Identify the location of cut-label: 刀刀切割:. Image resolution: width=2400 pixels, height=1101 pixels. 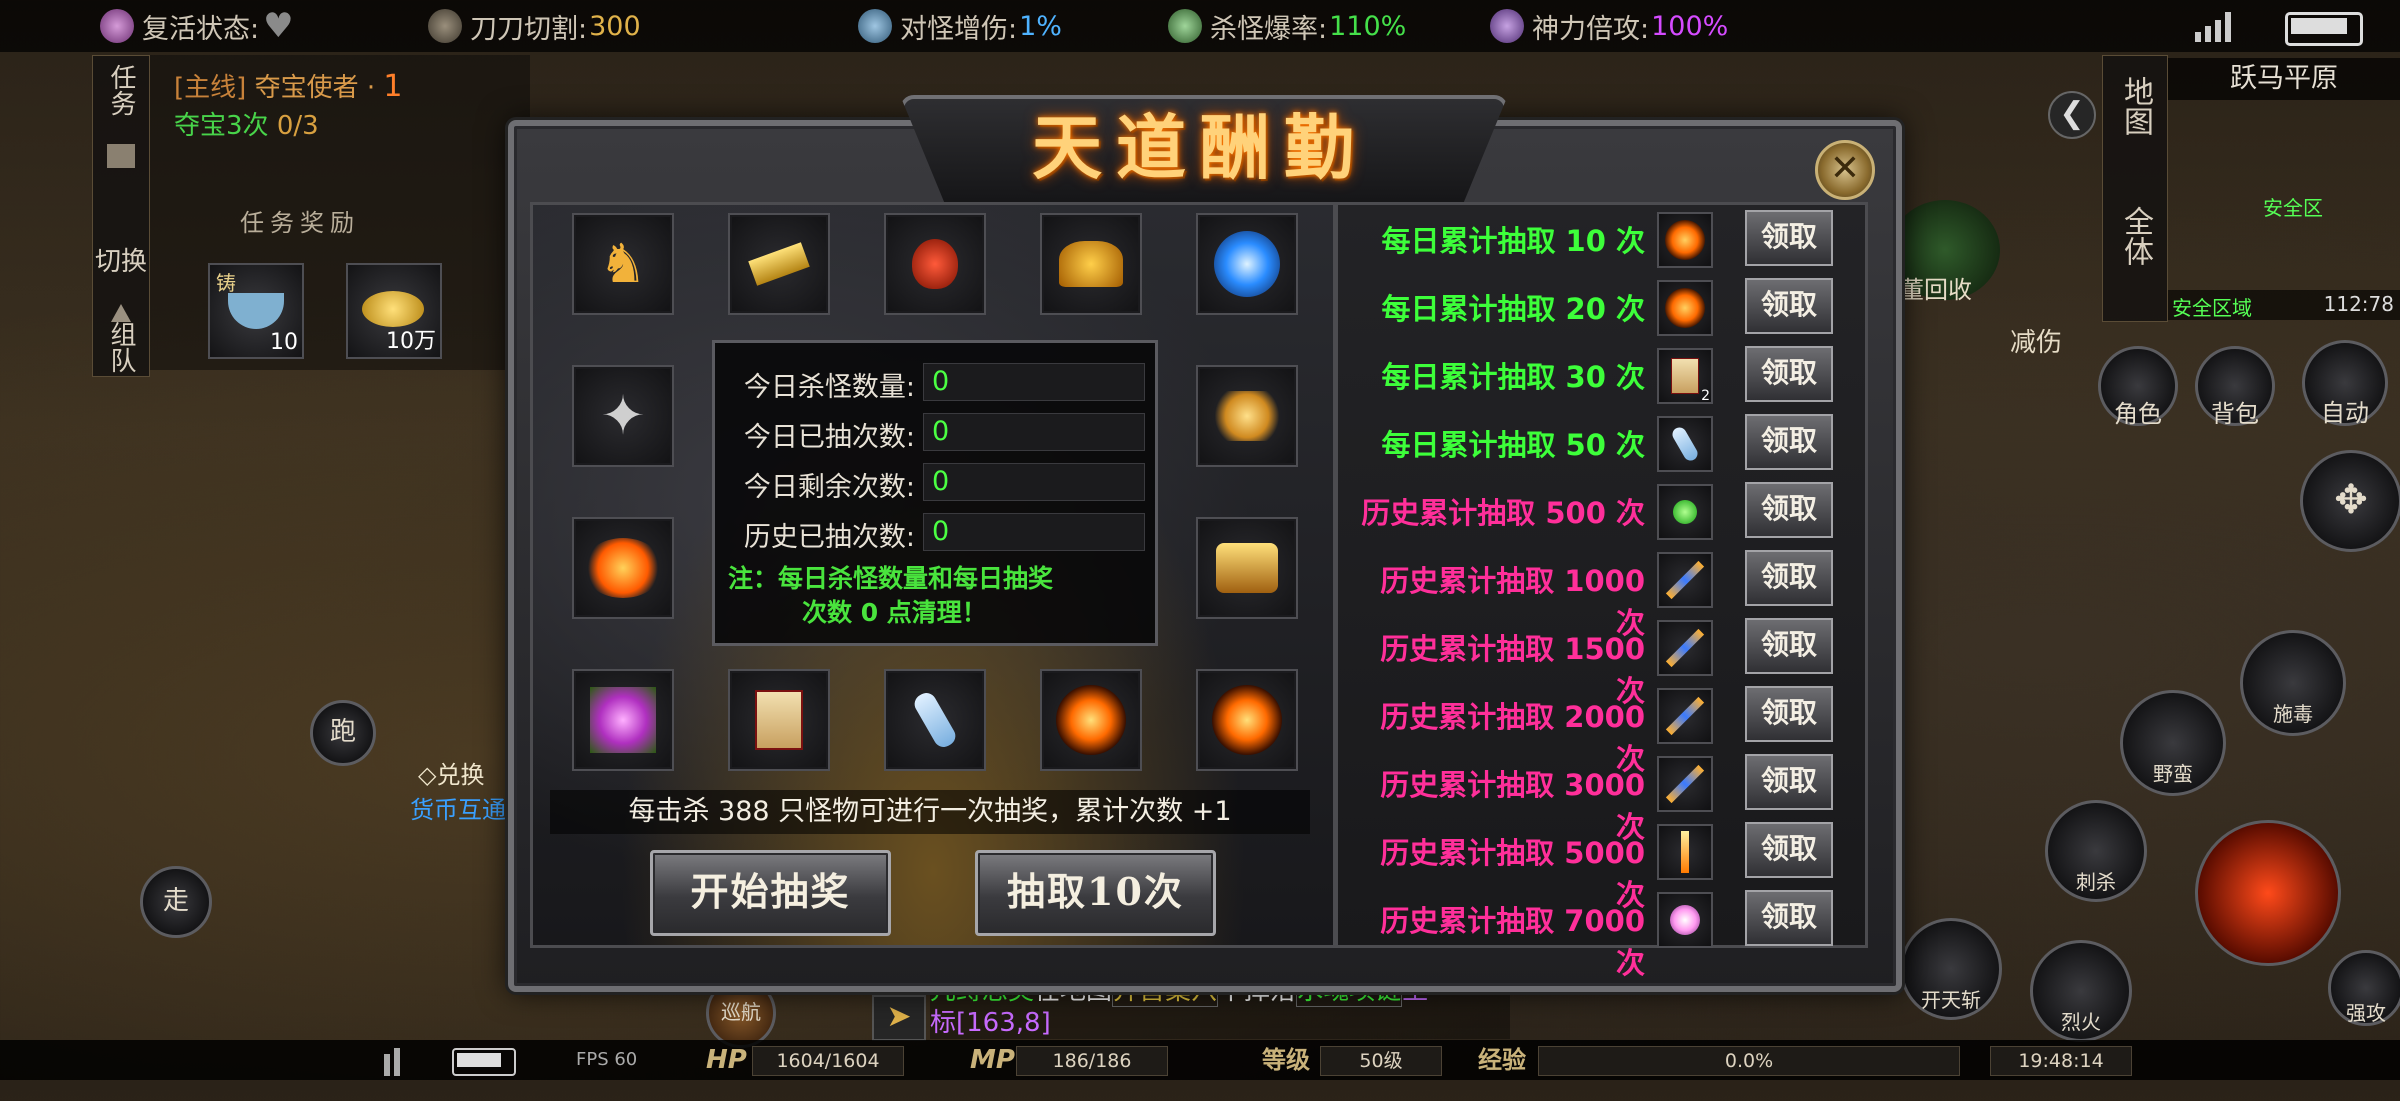
(529, 29).